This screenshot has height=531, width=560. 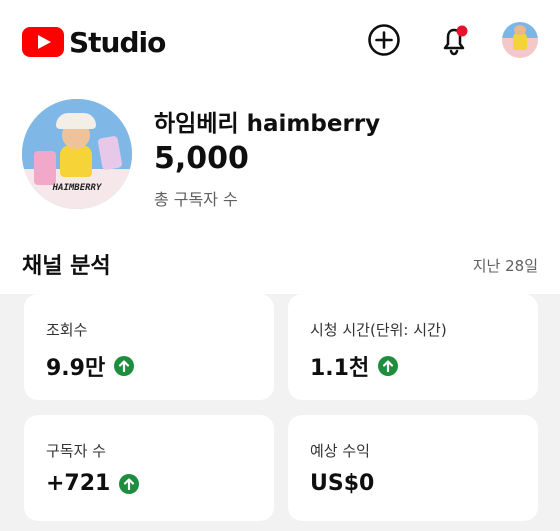 I want to click on metric-value: 9.9만, so click(x=76, y=368).